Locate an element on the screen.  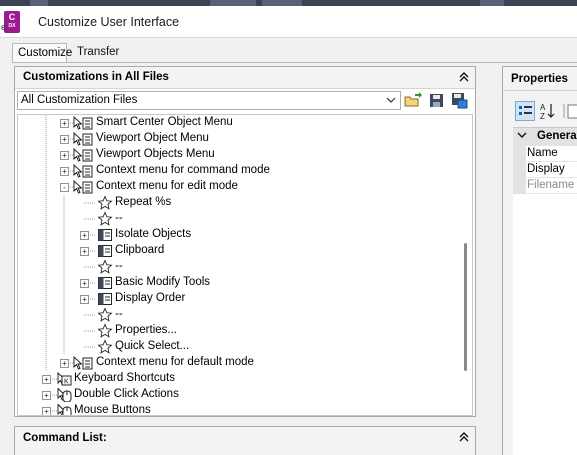
command-list-title: Command List: is located at coordinates (65, 438).